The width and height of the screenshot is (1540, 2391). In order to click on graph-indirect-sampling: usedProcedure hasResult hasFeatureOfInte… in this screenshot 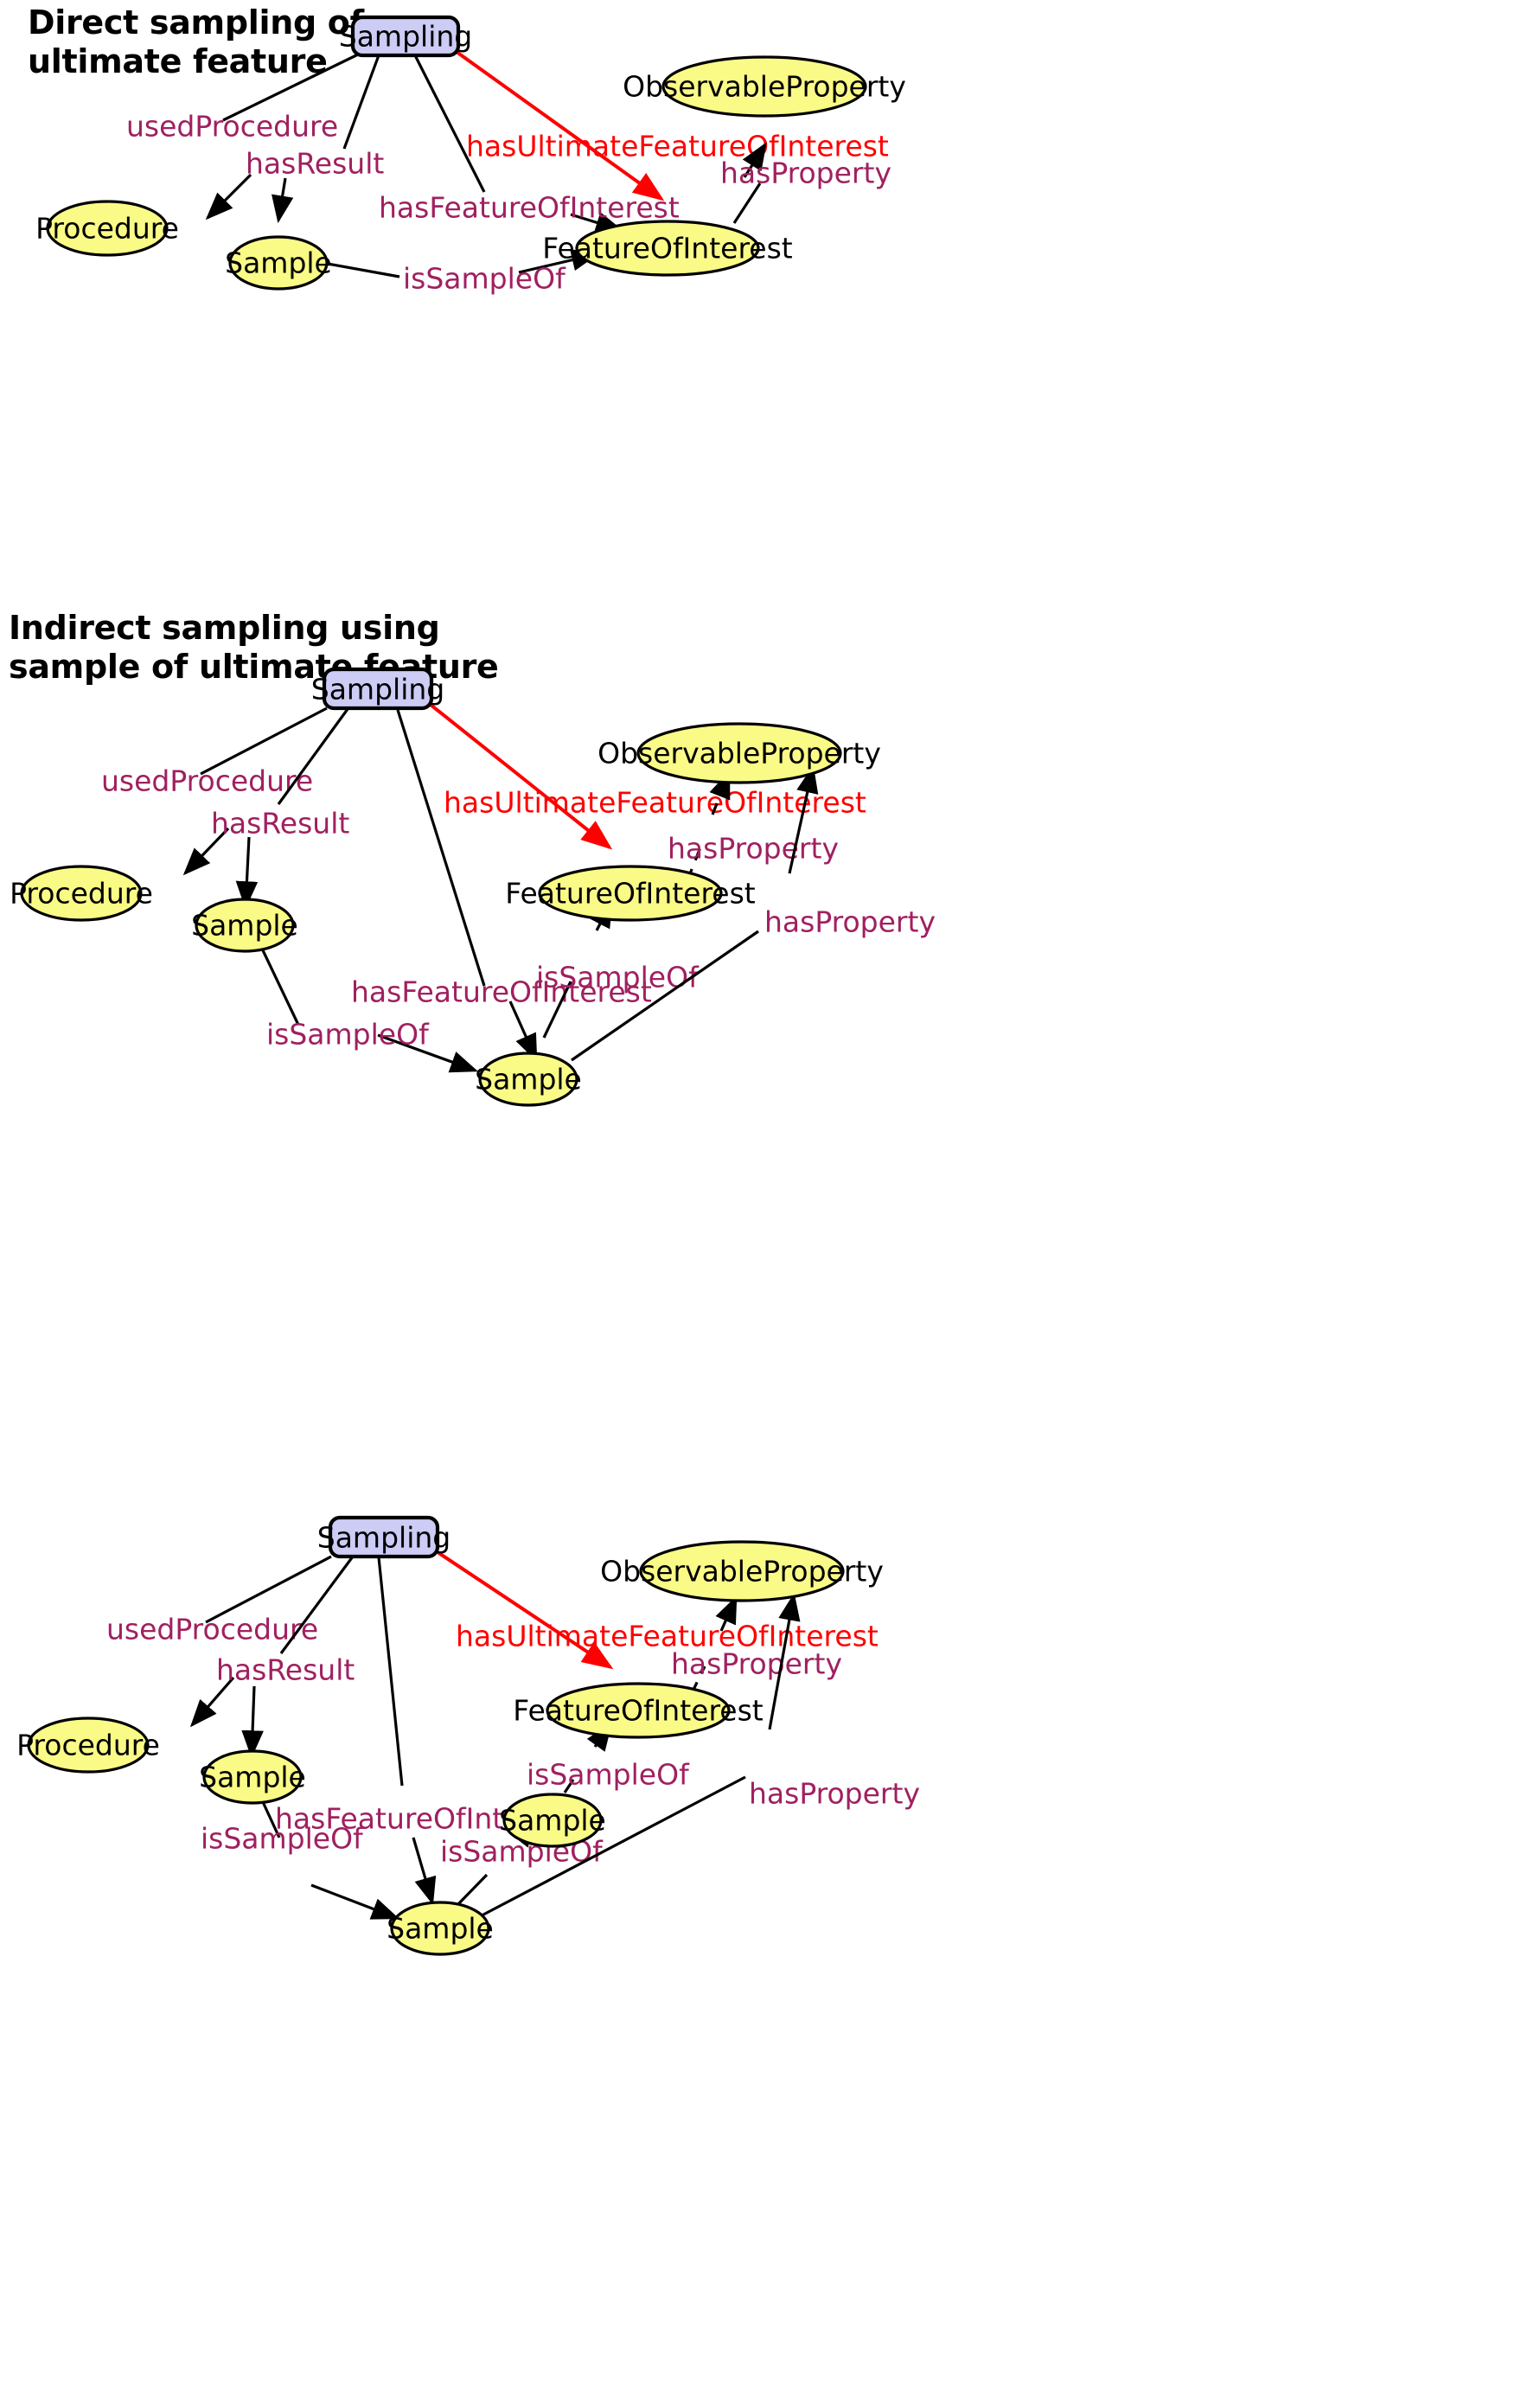, I will do `click(473, 887)`.